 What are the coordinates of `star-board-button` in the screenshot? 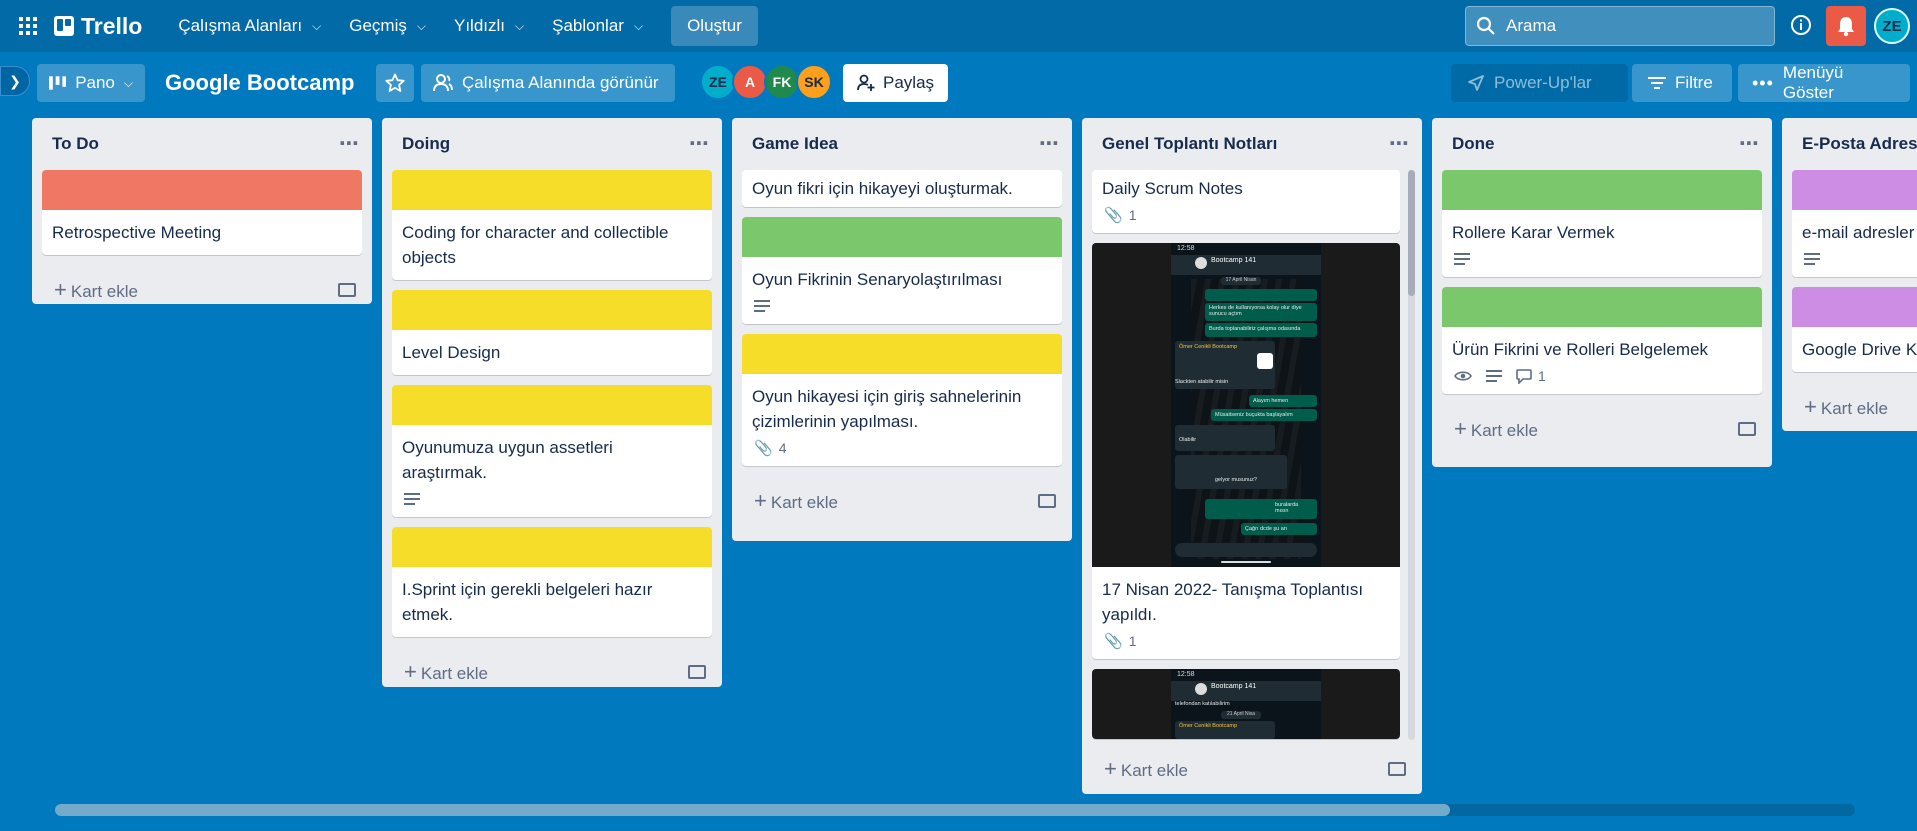 It's located at (395, 83).